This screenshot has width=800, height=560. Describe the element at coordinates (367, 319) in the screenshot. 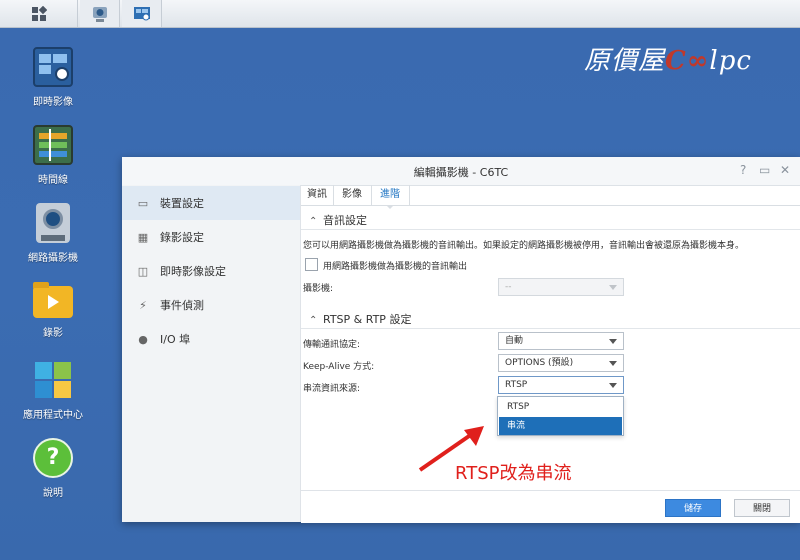

I see `section-title: RTSP & RTP 設定` at that location.